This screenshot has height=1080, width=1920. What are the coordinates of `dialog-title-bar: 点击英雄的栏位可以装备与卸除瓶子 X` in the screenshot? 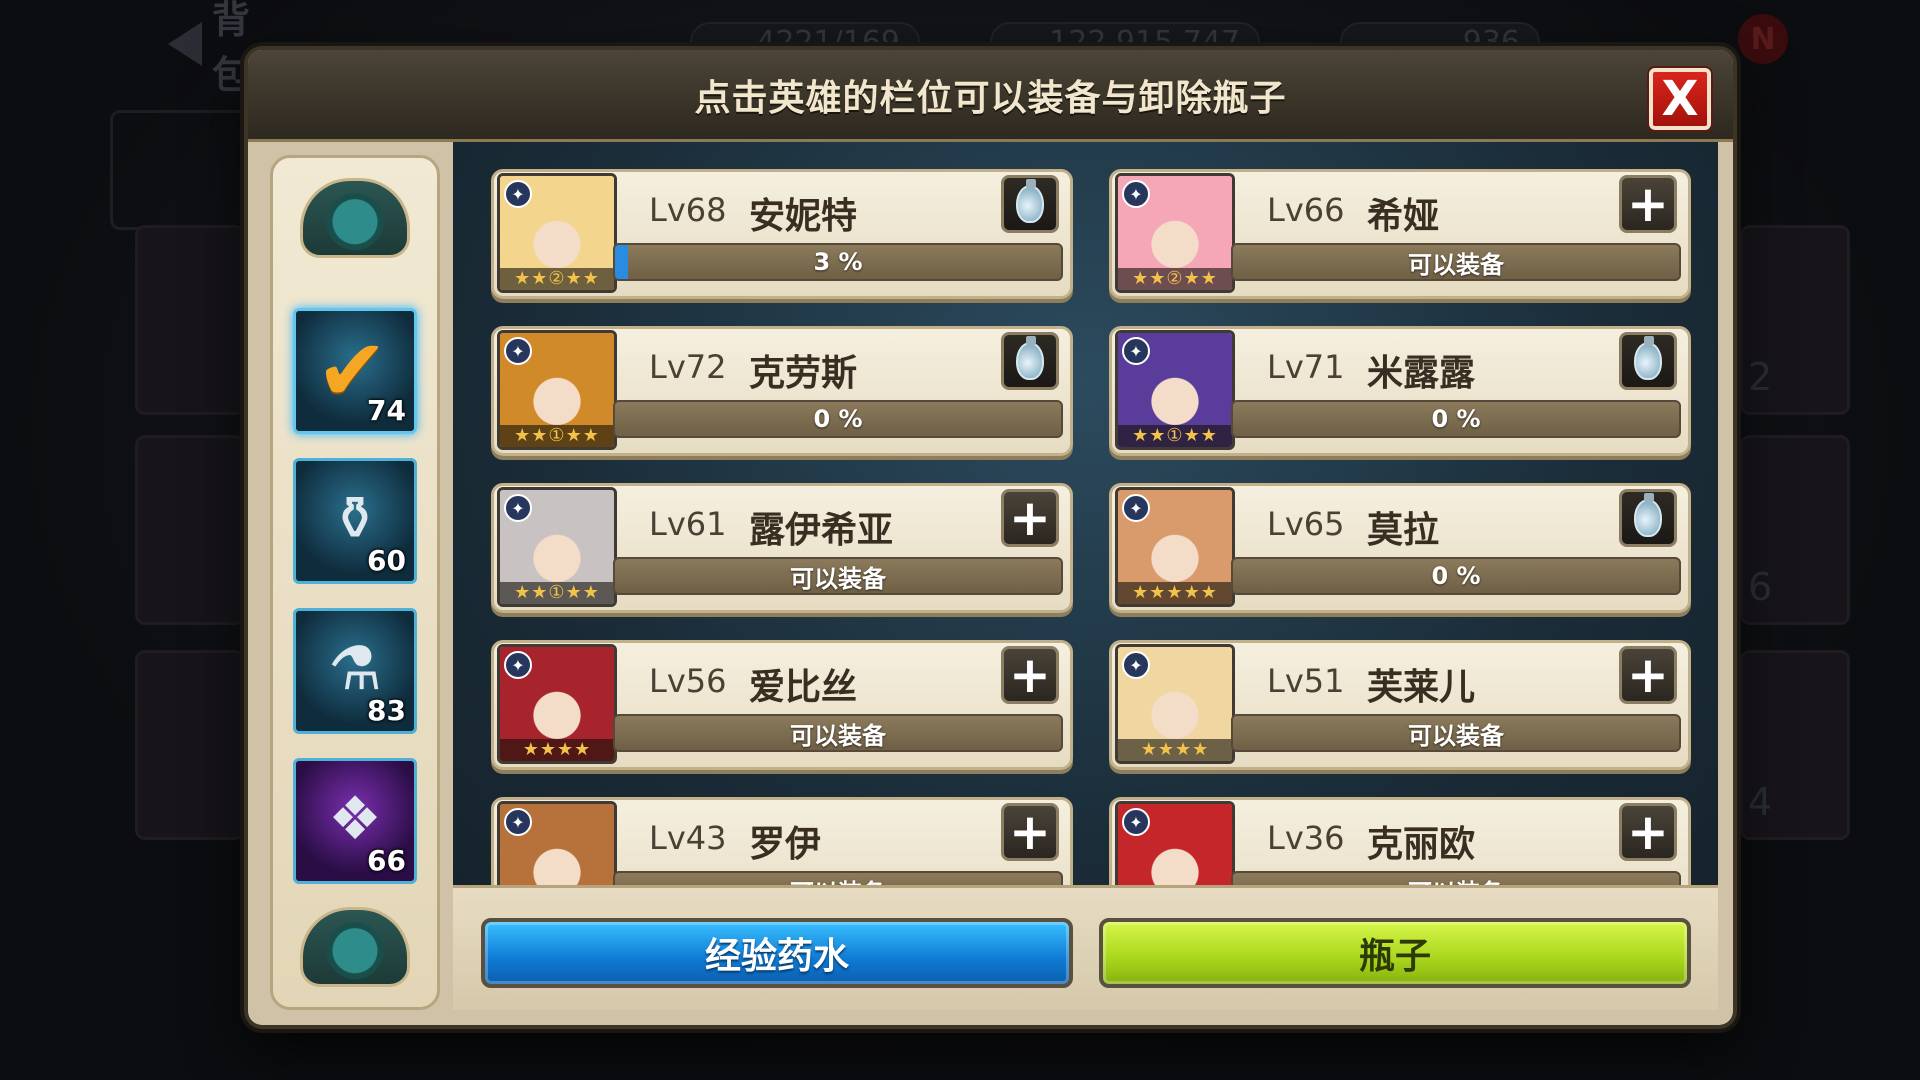 It's located at (990, 96).